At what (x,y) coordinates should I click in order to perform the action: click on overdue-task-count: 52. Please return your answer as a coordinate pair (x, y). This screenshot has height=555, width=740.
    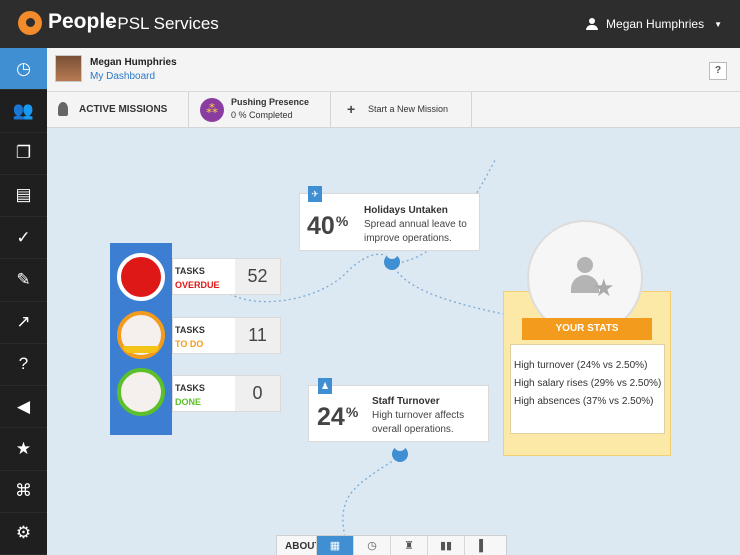
    Looking at the image, I should click on (257, 276).